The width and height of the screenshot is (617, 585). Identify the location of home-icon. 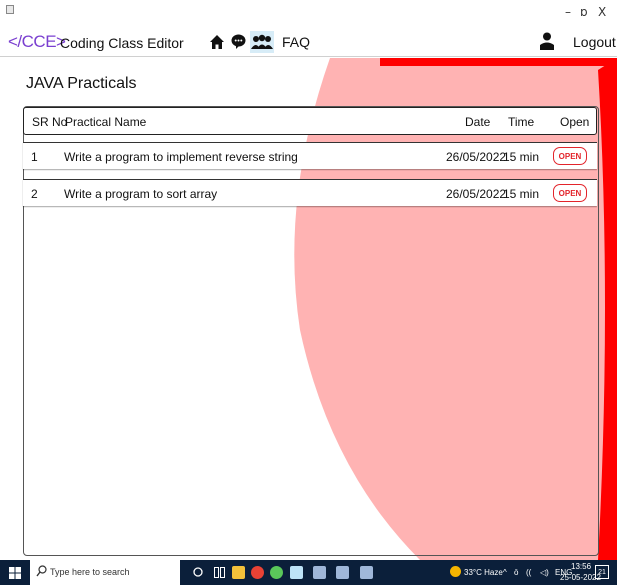
(217, 42).